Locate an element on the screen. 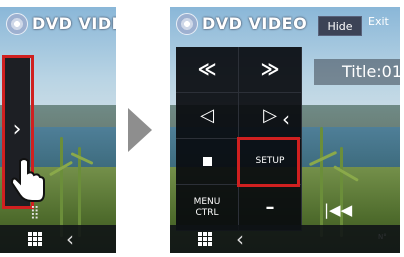  rewind-button: ≪ is located at coordinates (207, 70).